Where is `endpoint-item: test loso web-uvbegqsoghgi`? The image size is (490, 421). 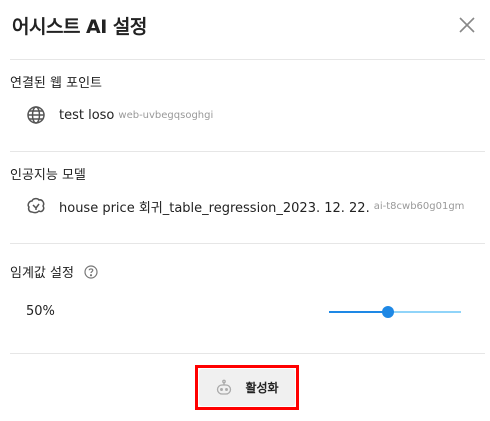 endpoint-item: test loso web-uvbegqsoghgi is located at coordinates (119, 115).